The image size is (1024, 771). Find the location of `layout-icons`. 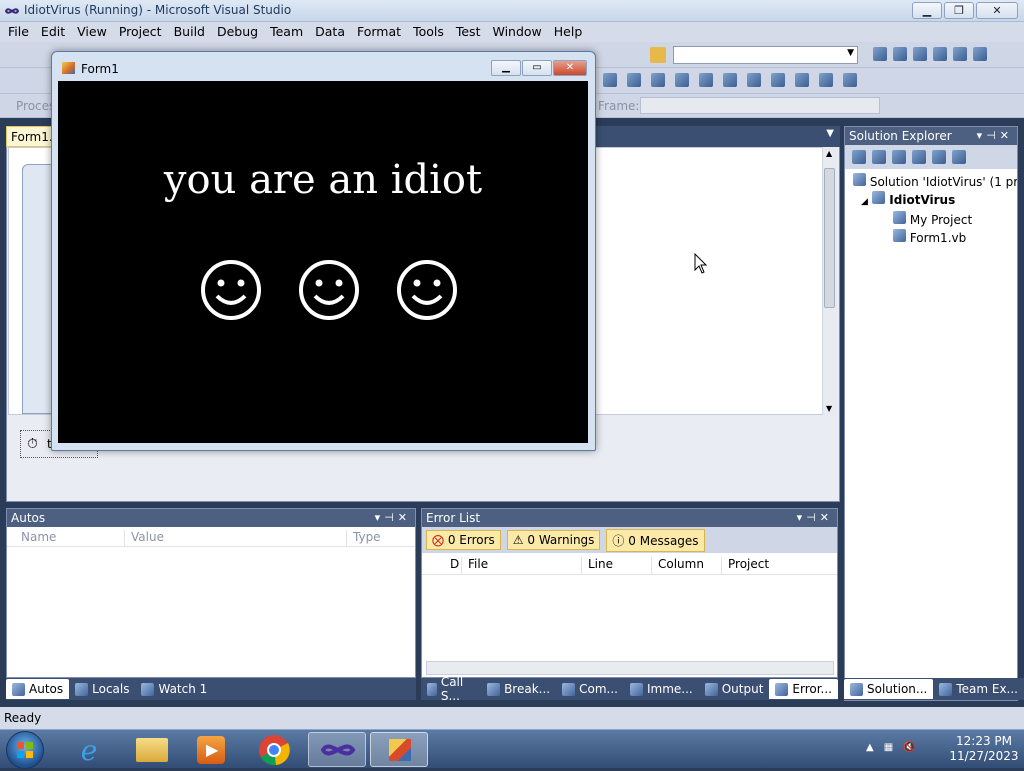

layout-icons is located at coordinates (730, 80).